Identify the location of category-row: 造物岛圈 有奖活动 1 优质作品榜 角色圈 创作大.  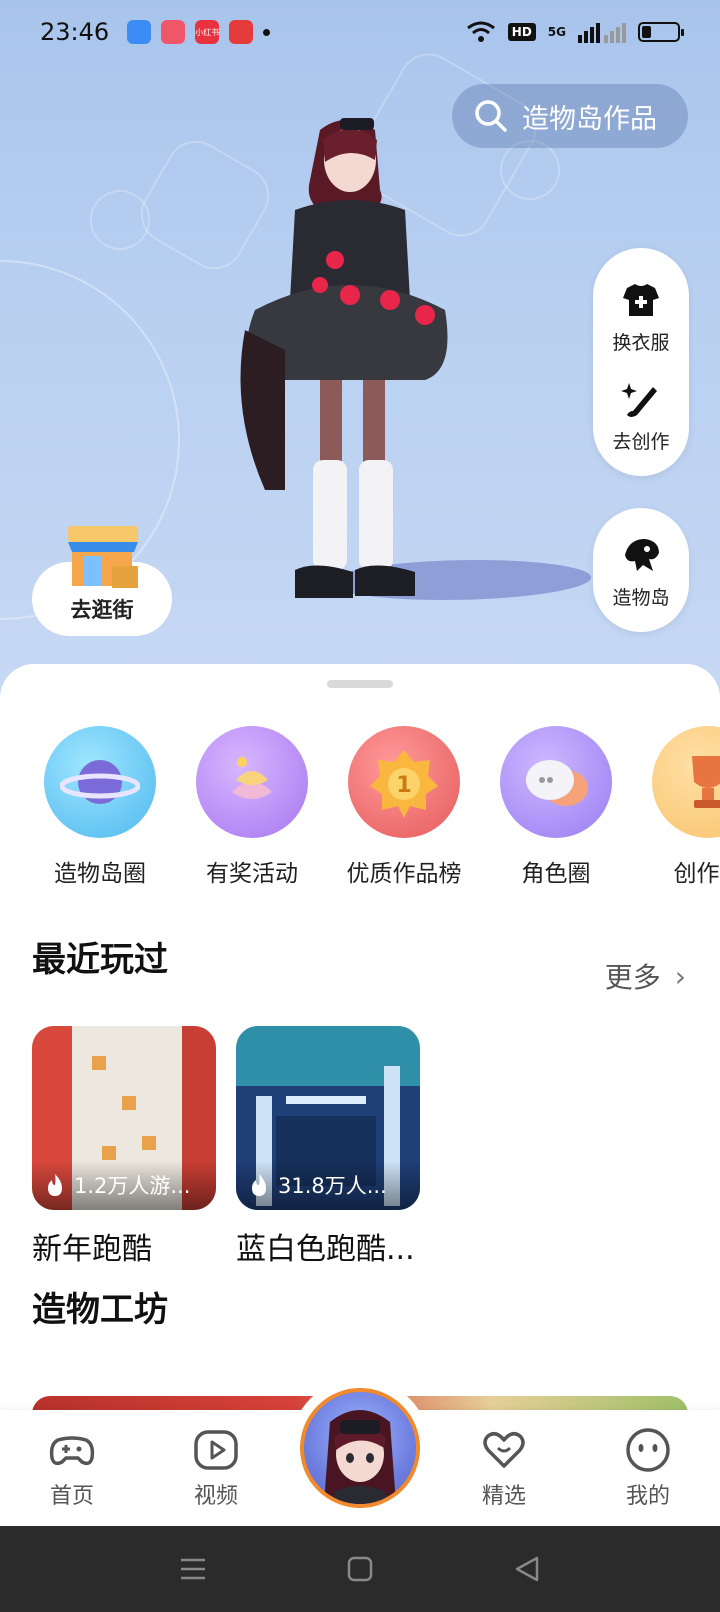
(360, 807).